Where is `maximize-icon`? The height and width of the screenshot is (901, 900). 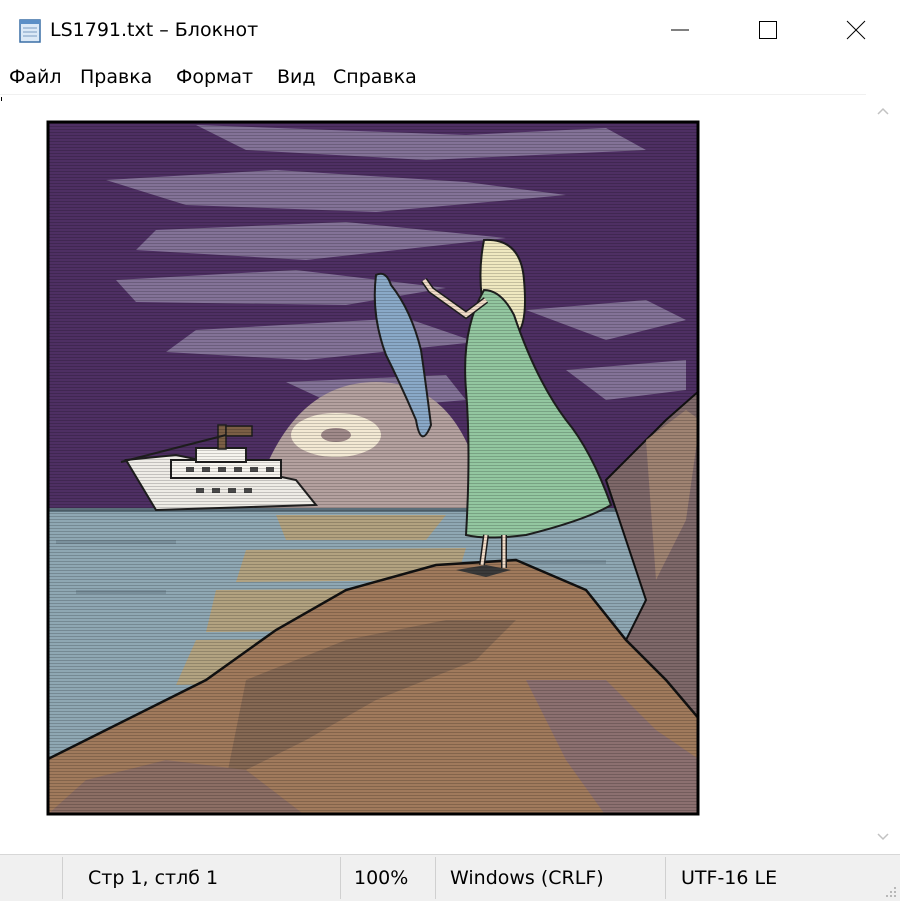 maximize-icon is located at coordinates (768, 30).